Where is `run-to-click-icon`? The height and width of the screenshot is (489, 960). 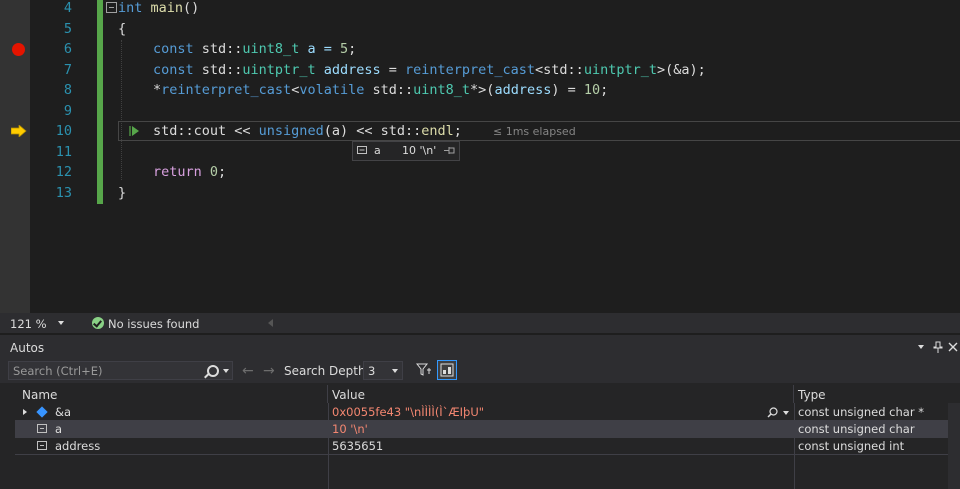
run-to-click-icon is located at coordinates (134, 131).